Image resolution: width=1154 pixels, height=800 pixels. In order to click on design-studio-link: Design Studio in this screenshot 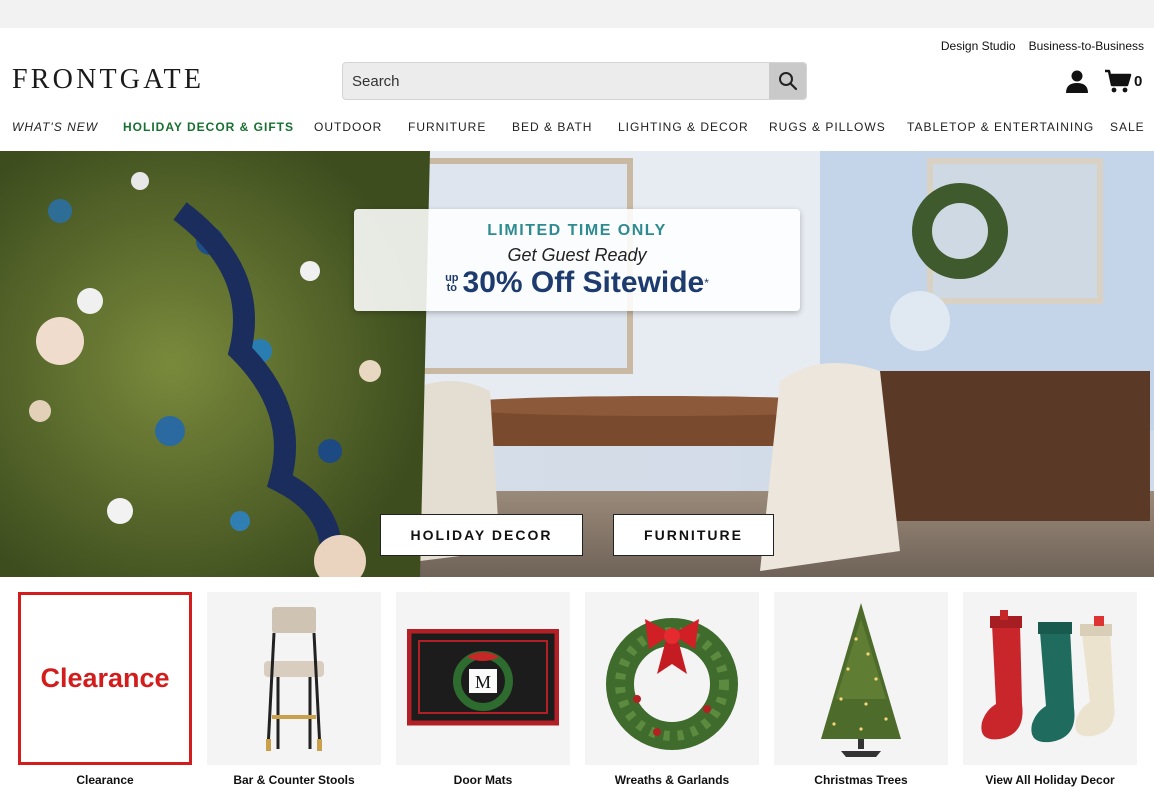, I will do `click(978, 46)`.